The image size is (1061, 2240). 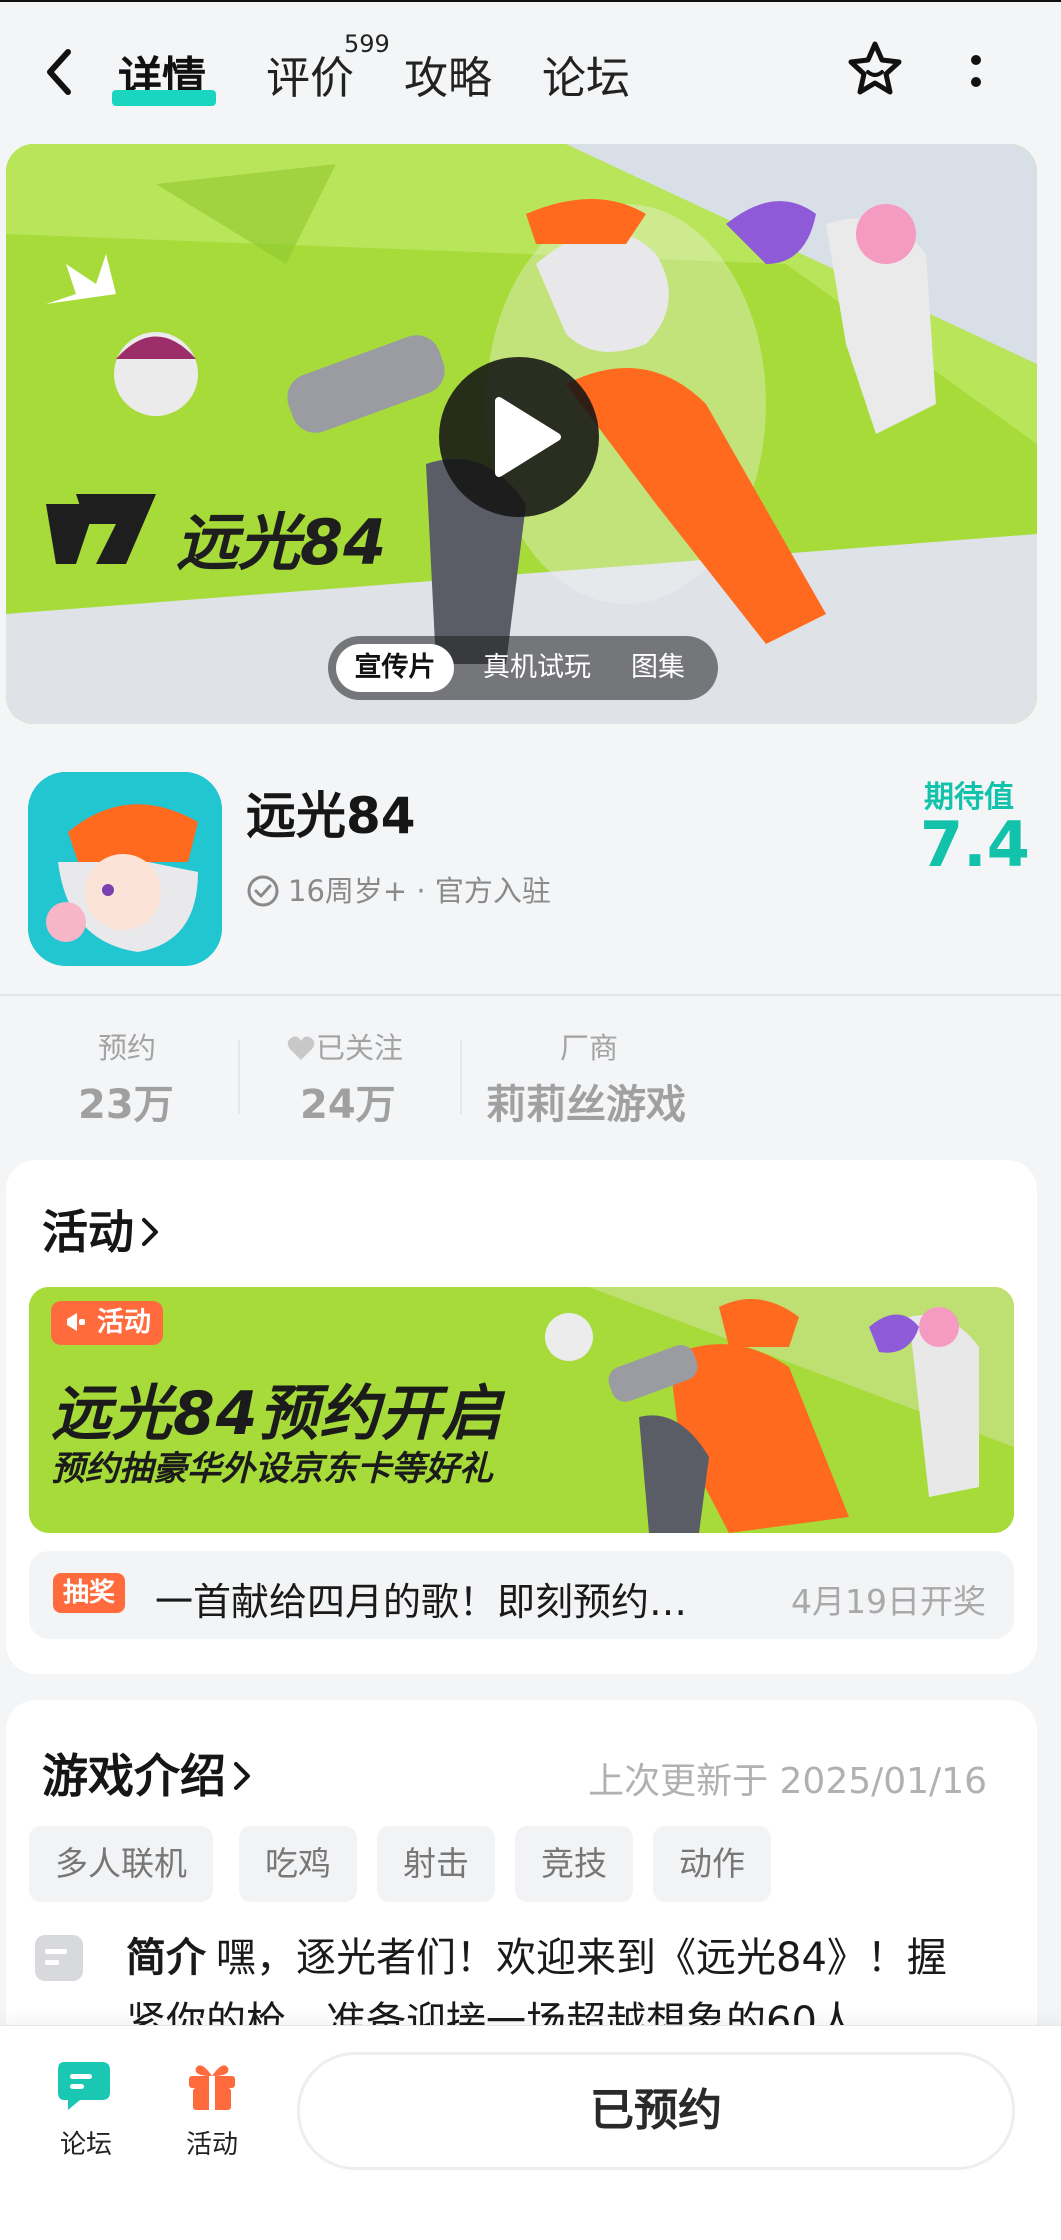 What do you see at coordinates (530, 995) in the screenshot?
I see `info-divider` at bounding box center [530, 995].